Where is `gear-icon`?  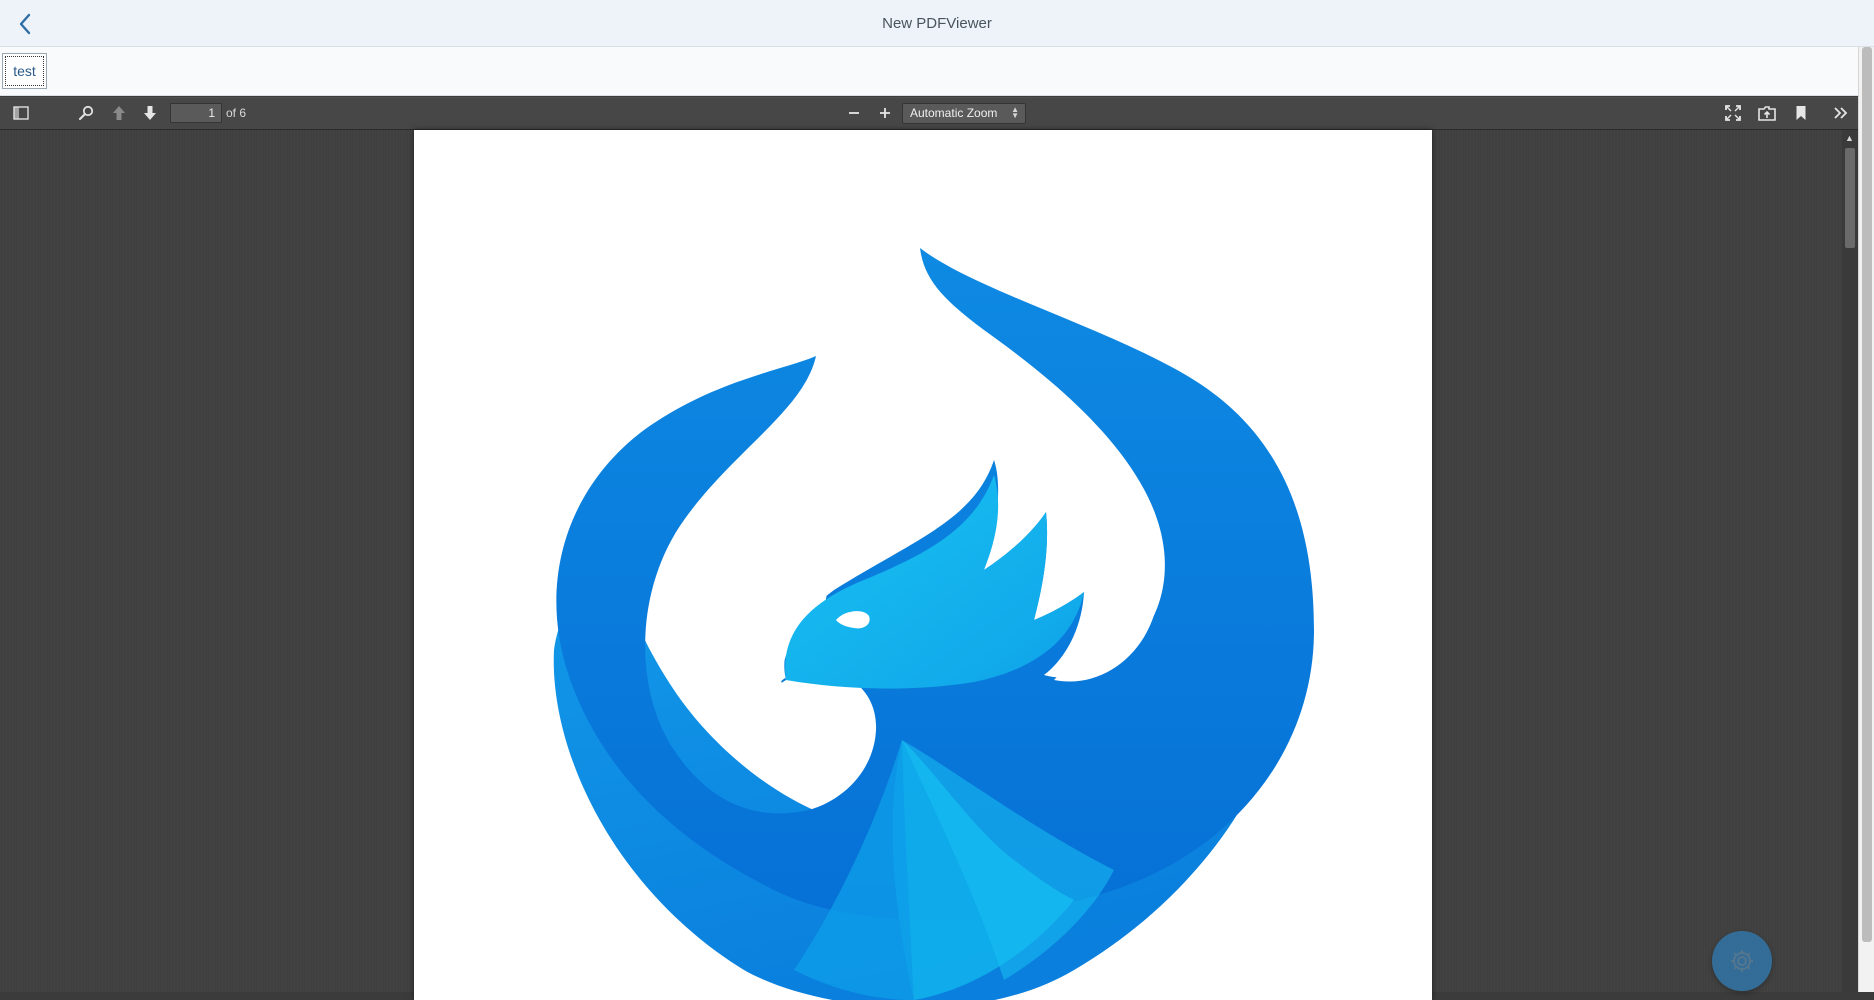 gear-icon is located at coordinates (1742, 961).